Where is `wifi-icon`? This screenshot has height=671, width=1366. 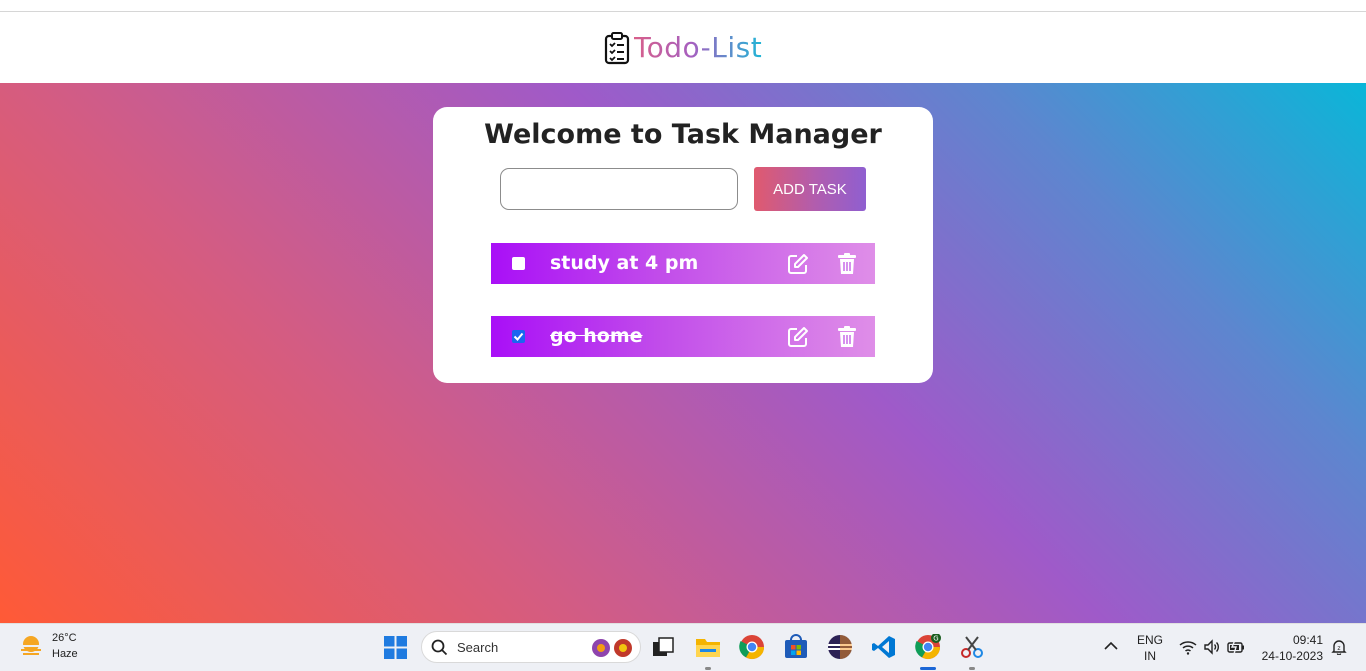 wifi-icon is located at coordinates (1188, 647).